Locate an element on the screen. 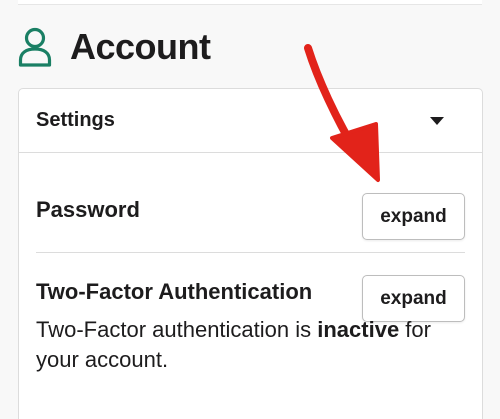 This screenshot has height=419, width=500. two-factor-status: inactive is located at coordinates (358, 329).